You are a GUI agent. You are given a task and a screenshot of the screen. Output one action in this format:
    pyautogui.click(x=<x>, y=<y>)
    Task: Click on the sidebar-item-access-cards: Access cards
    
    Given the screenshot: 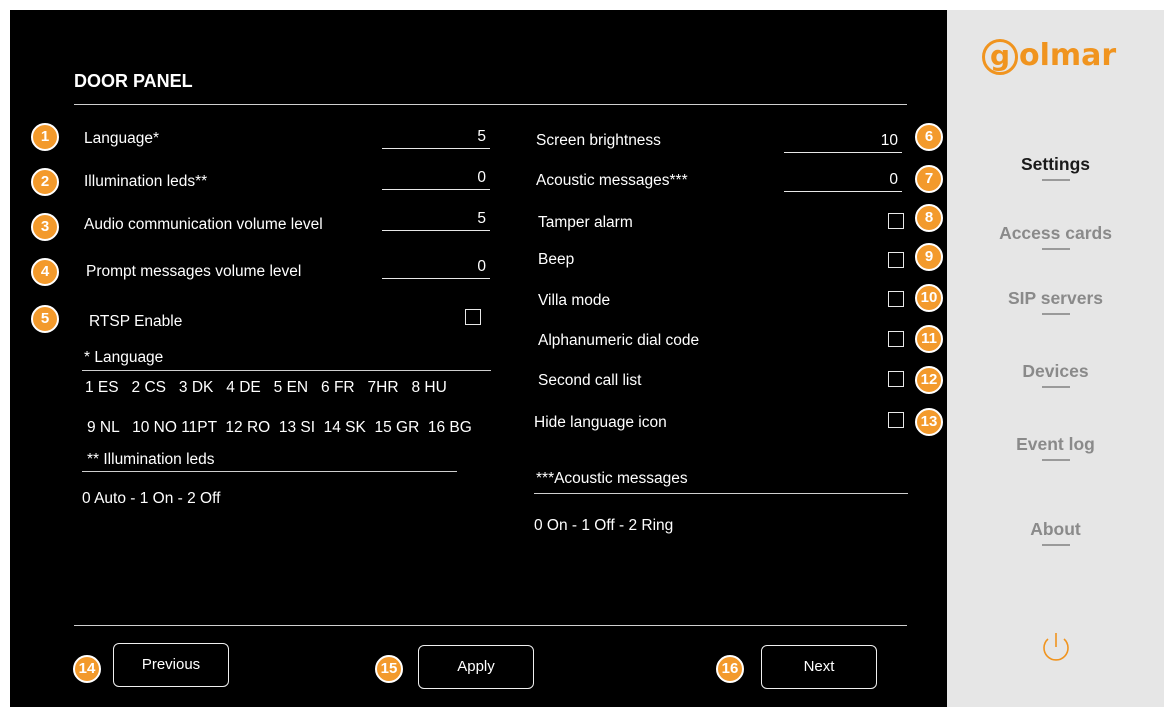 What is the action you would take?
    pyautogui.click(x=1055, y=236)
    